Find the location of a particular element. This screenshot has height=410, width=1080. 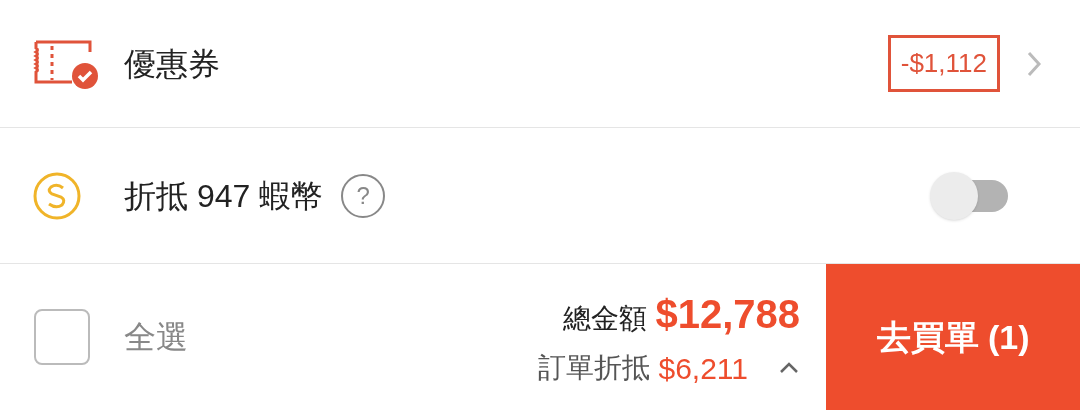

select-all-label: 全選 is located at coordinates (156, 337).